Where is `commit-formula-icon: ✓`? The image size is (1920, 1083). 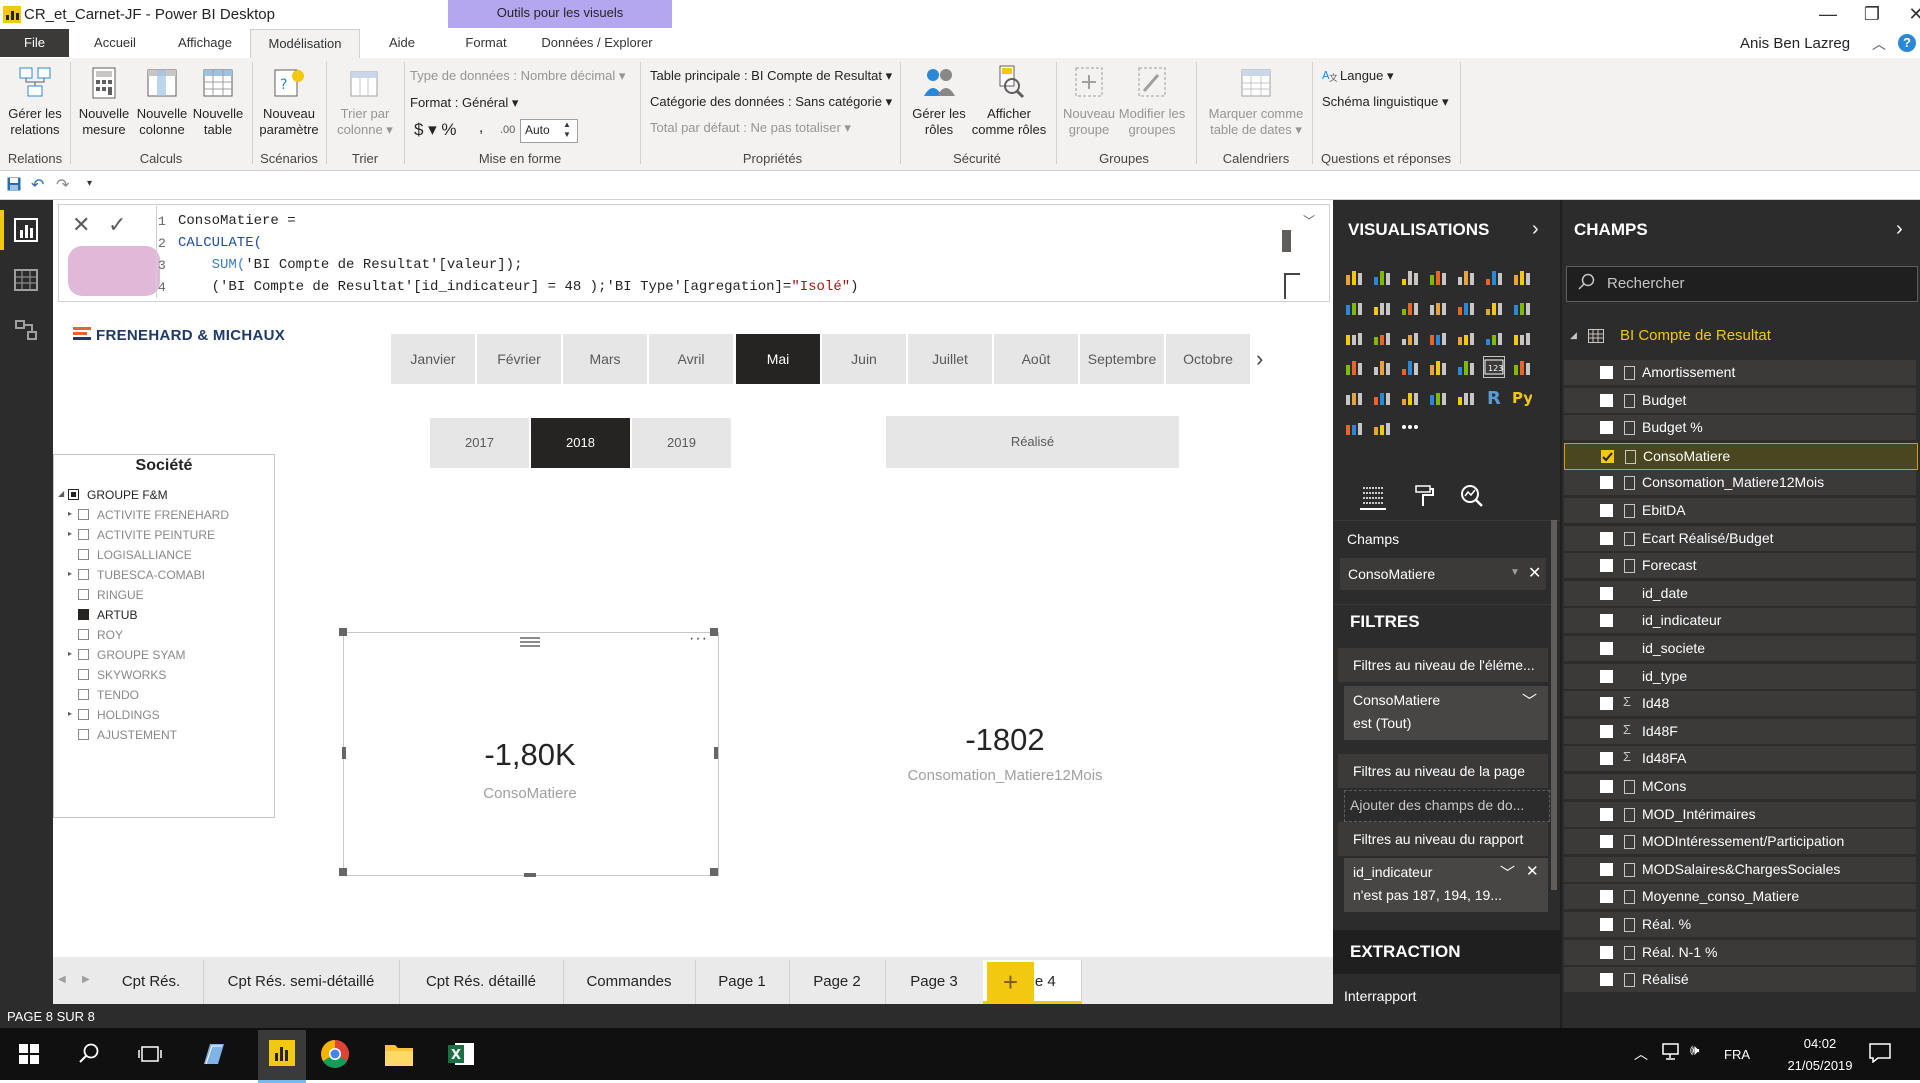 commit-formula-icon: ✓ is located at coordinates (117, 225).